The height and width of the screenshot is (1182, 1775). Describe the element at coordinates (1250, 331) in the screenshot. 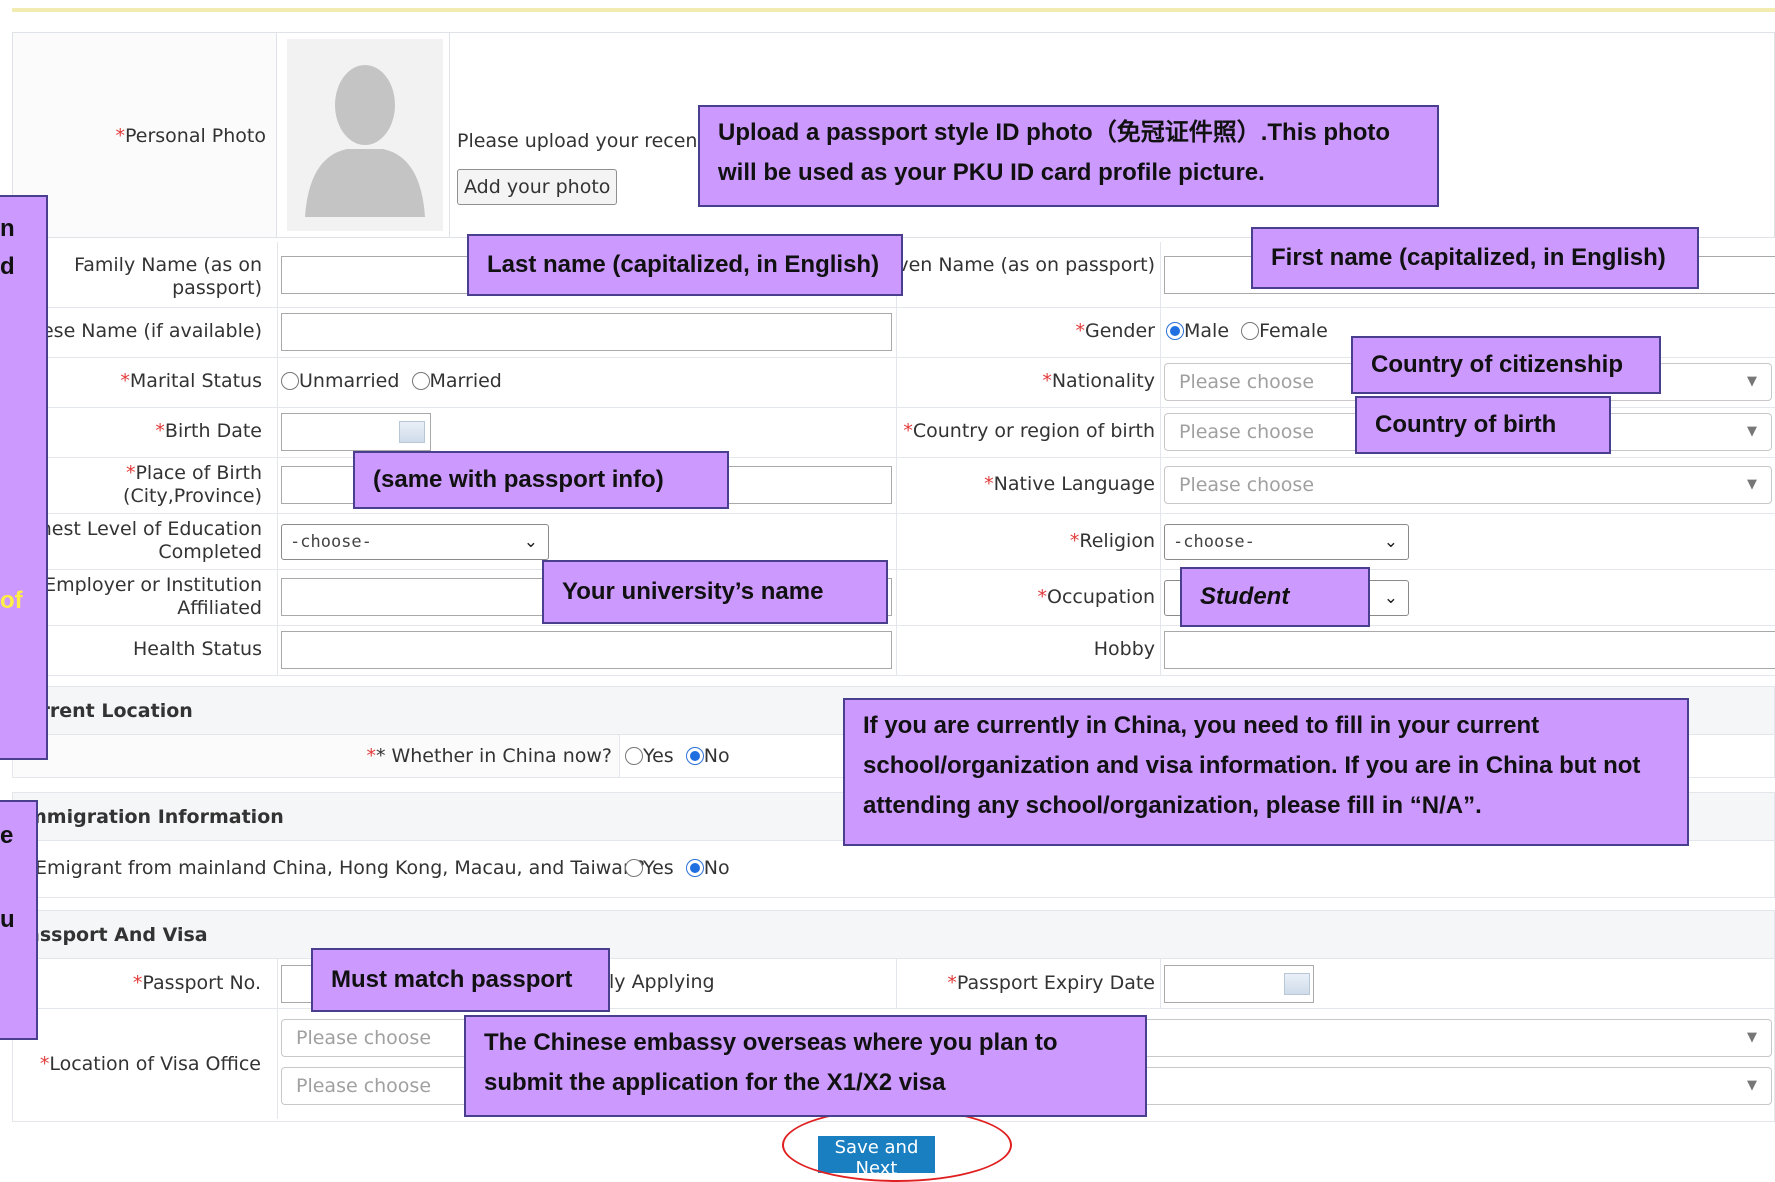

I see `gender-female-radio` at that location.